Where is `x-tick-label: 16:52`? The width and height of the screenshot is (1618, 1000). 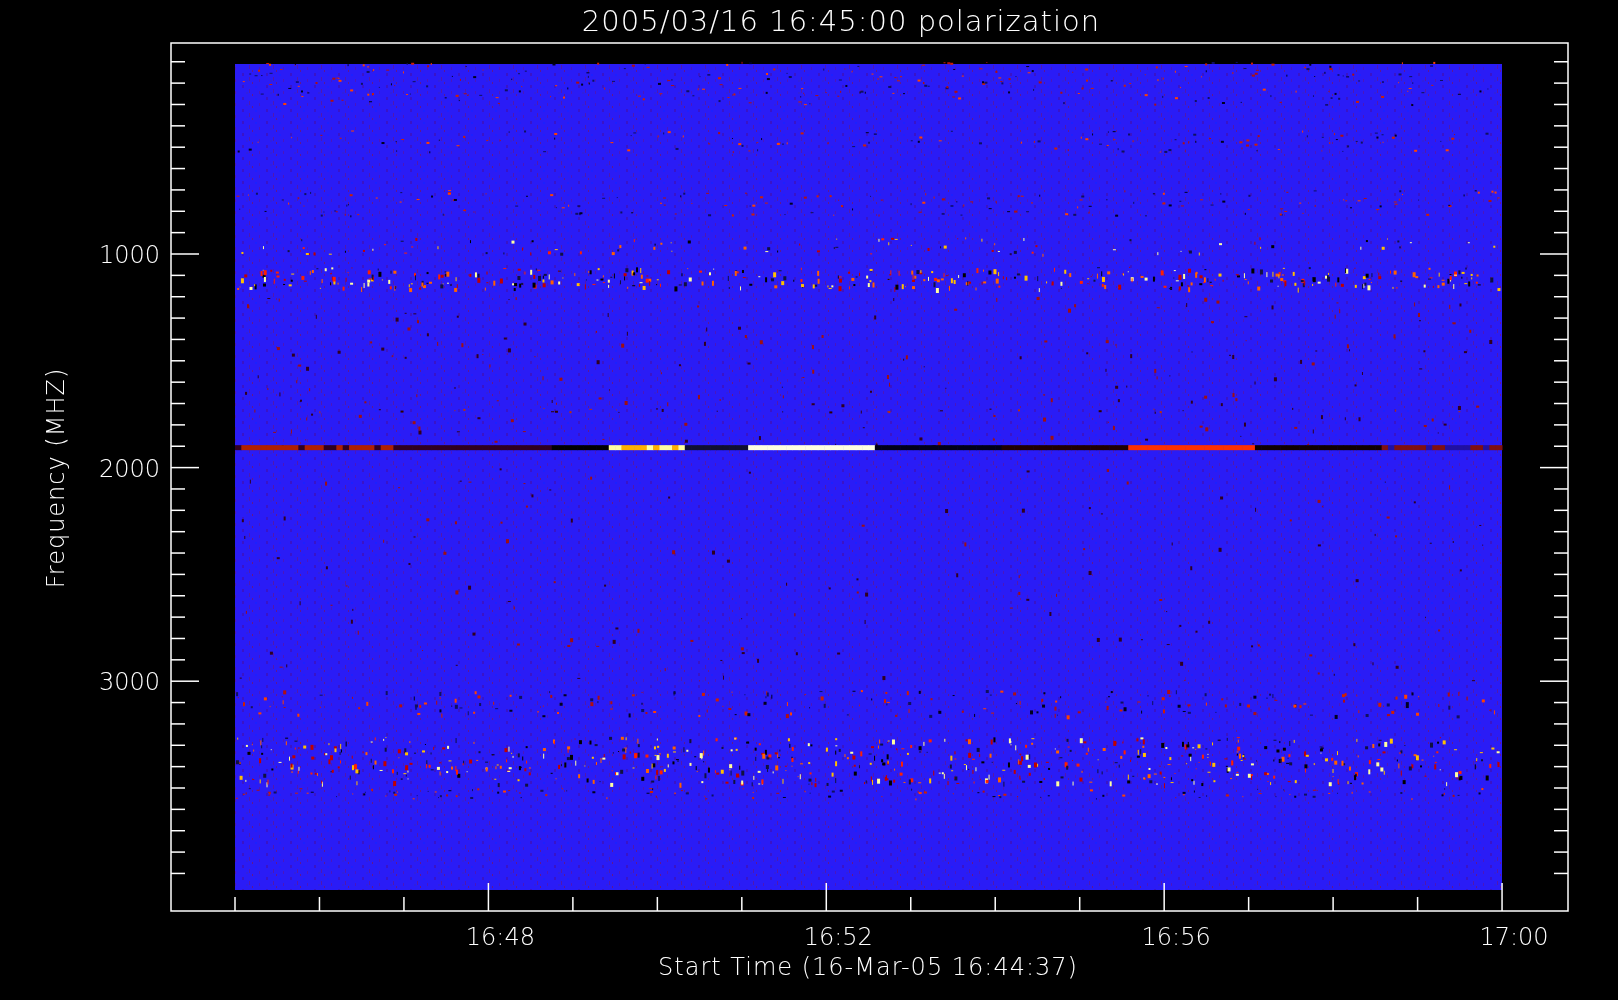 x-tick-label: 16:52 is located at coordinates (838, 937).